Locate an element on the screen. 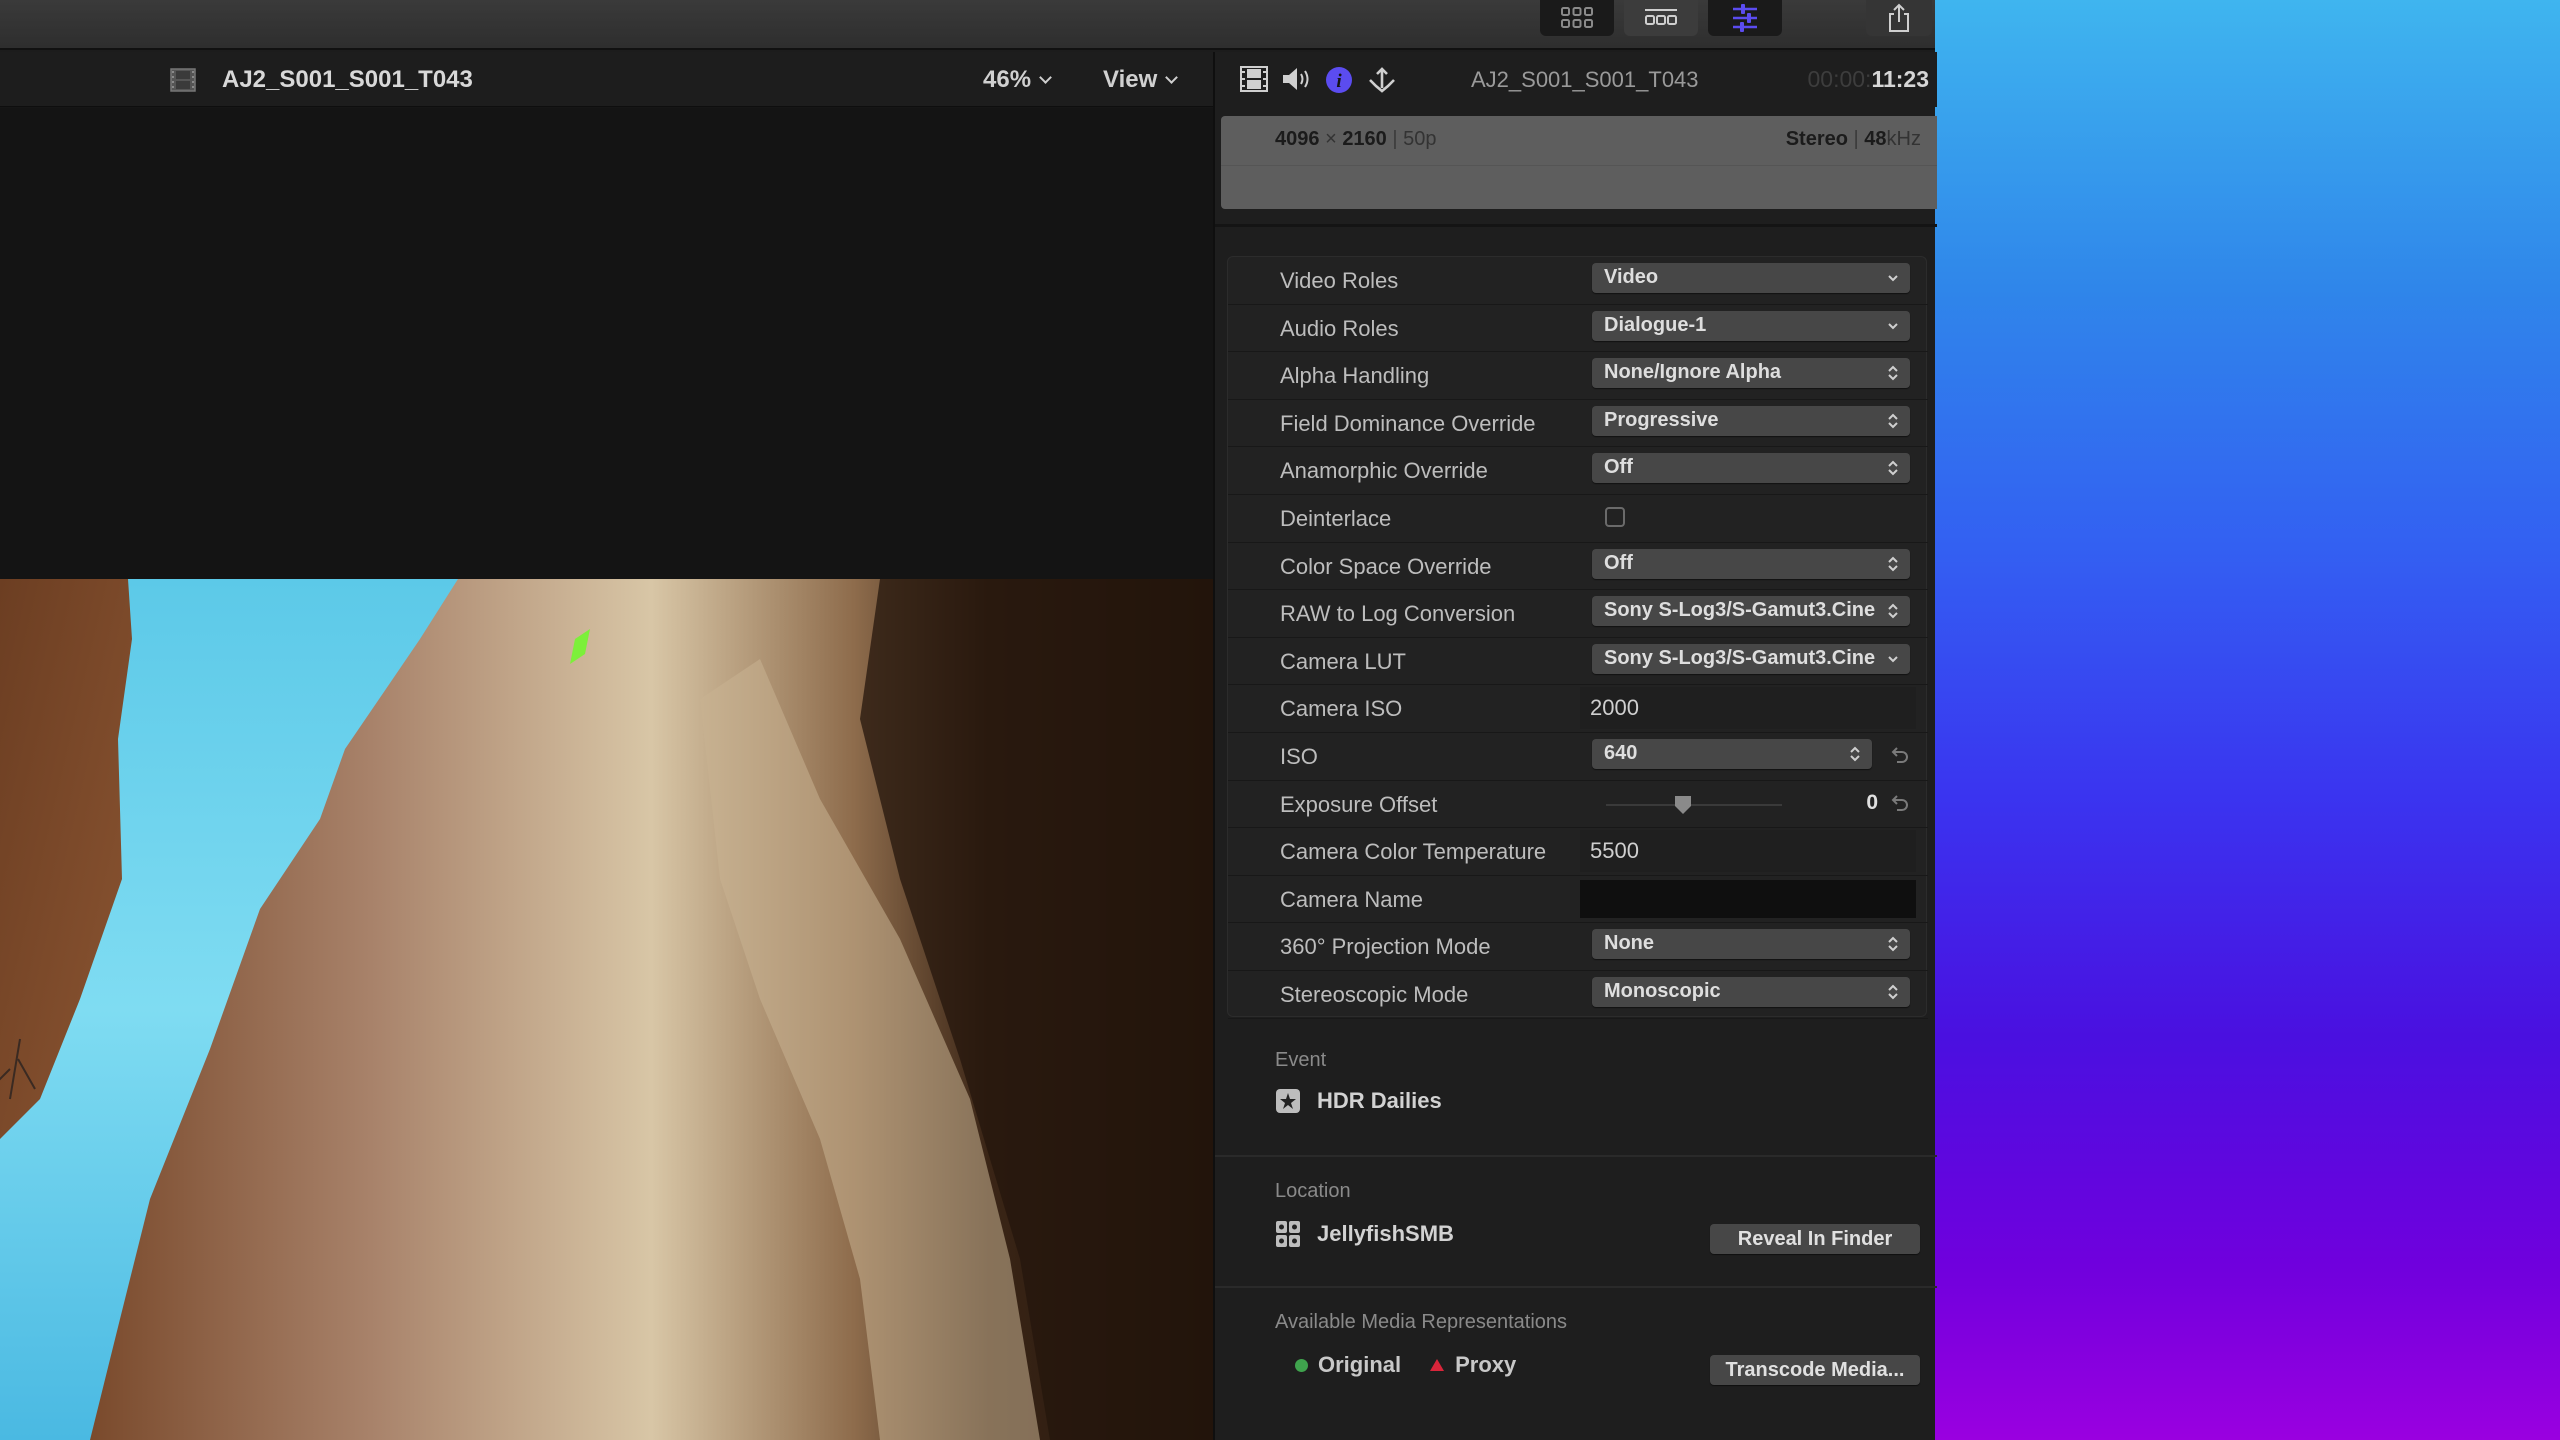 The height and width of the screenshot is (1440, 2560). clip-format-banner: 4096 × 2160 | 50p Stereo | 48kHz is located at coordinates (1579, 162).